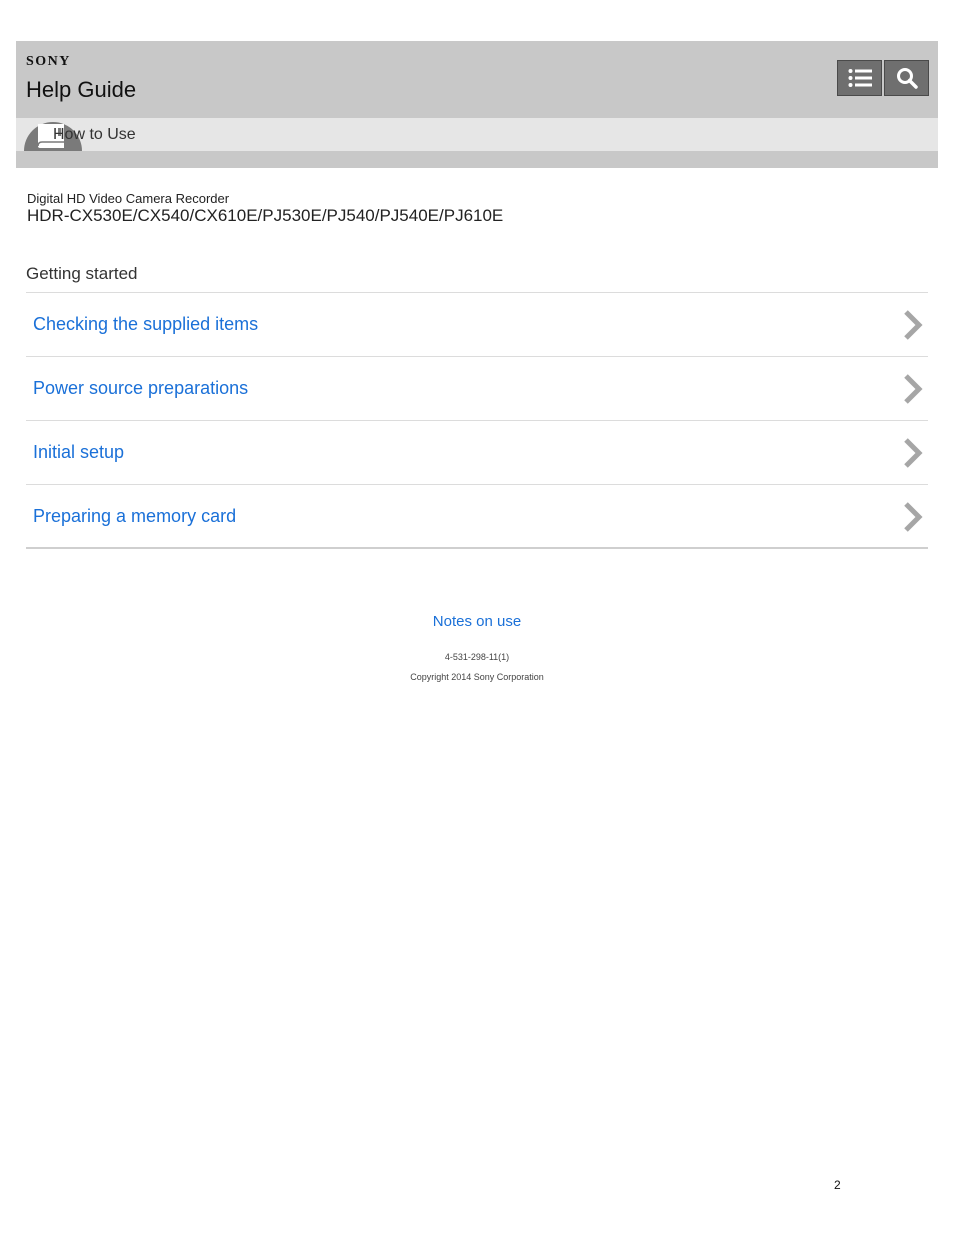 The image size is (954, 1235). I want to click on topic-link-supplied-items: Checking the supplied items, so click(145, 324).